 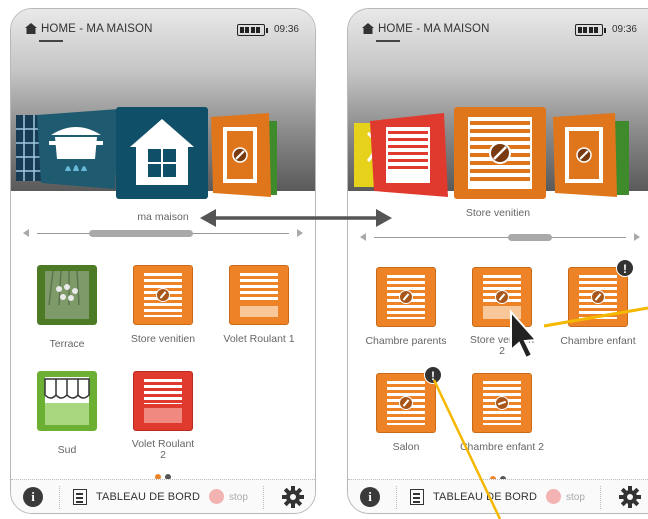 I want to click on device-carousel, so click(x=498, y=160).